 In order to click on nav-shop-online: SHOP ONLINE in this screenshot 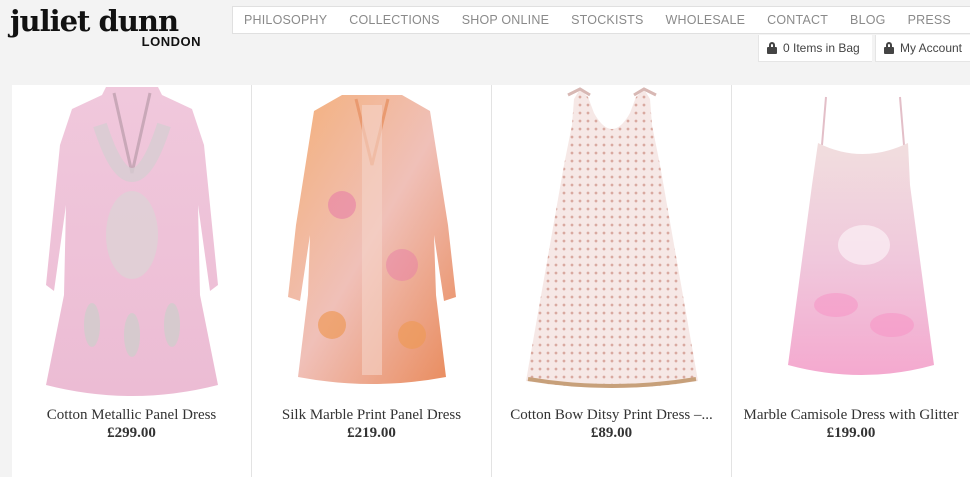, I will do `click(505, 20)`.